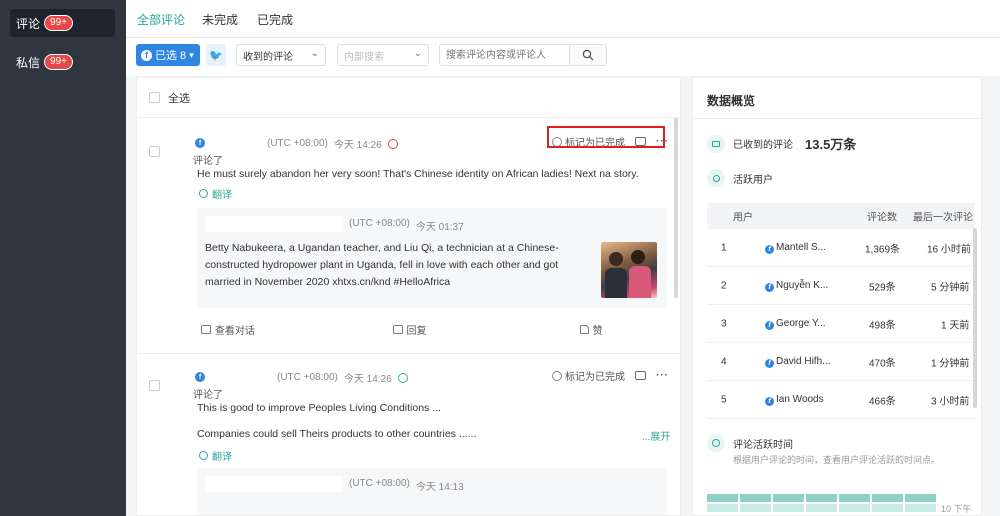 The height and width of the screenshot is (516, 1000). I want to click on twitter-icon: 🐦, so click(216, 55).